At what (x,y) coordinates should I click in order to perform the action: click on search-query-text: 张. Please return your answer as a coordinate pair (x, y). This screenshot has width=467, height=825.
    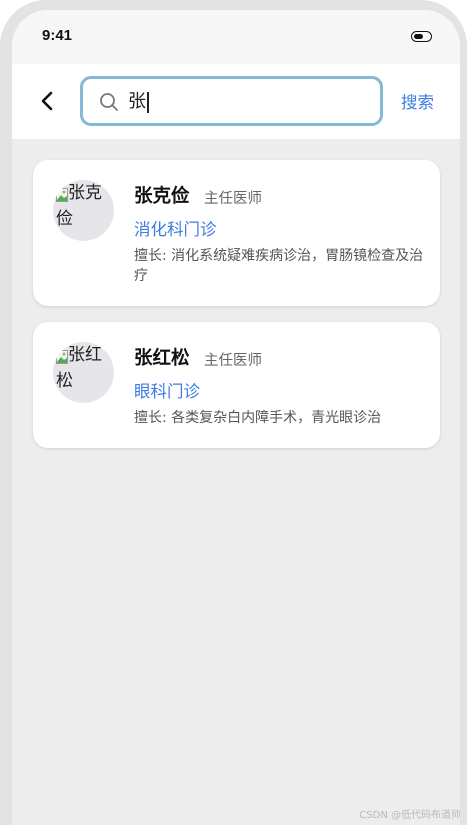
    Looking at the image, I should click on (138, 102).